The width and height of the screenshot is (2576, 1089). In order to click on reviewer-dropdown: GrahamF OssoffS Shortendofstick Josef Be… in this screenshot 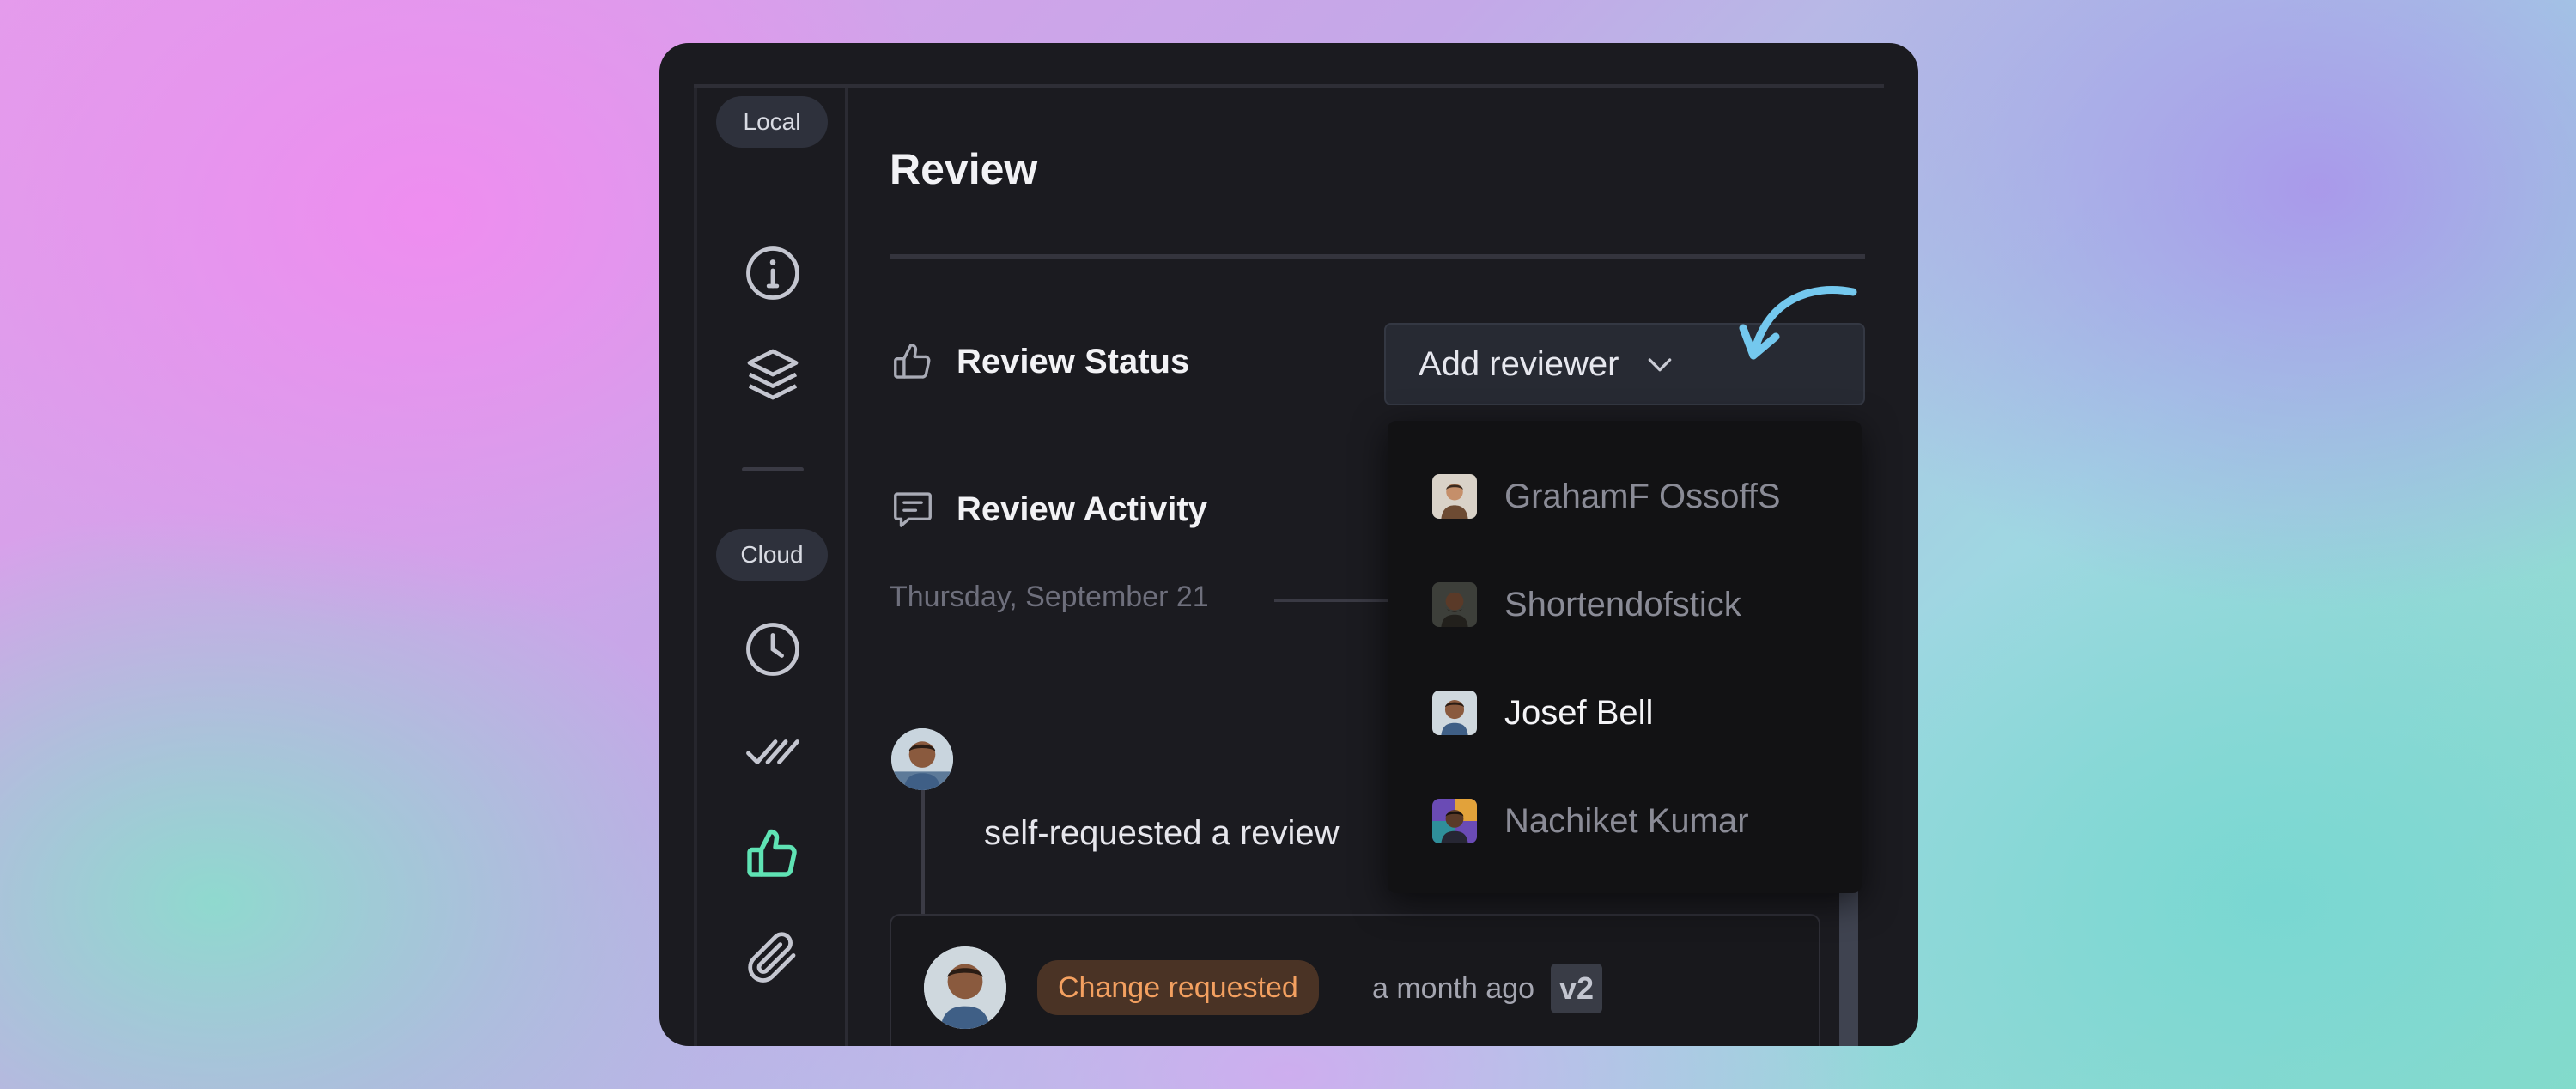, I will do `click(1625, 657)`.